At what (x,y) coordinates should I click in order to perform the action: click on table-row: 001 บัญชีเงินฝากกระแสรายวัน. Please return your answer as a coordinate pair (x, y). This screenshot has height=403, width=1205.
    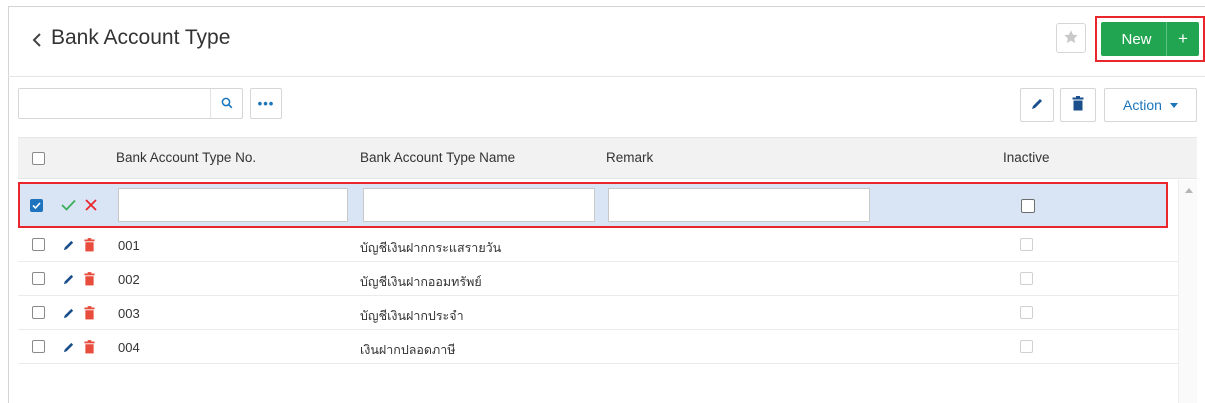
    Looking at the image, I should click on (598, 245).